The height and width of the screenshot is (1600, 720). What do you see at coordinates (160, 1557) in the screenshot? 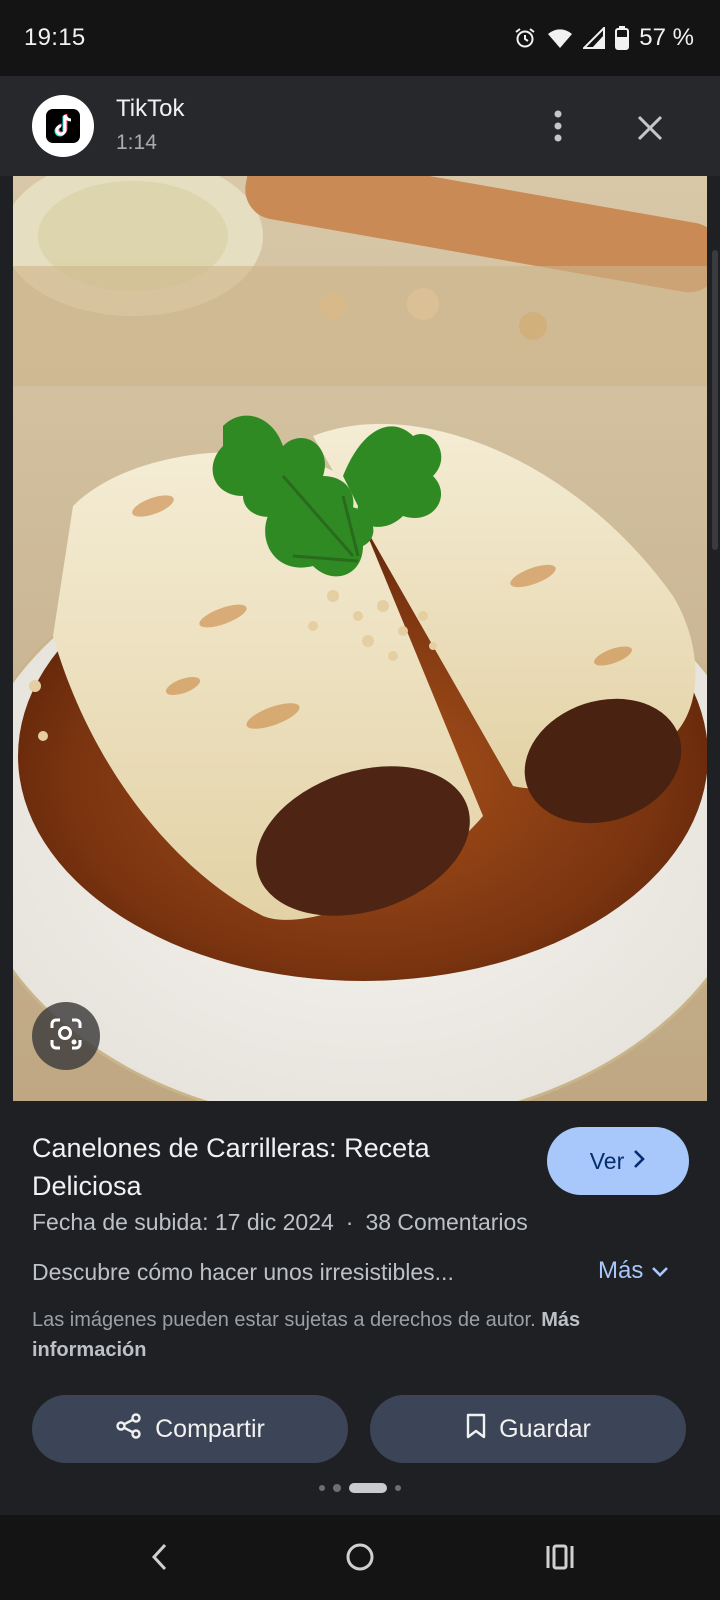
I see `back-icon` at bounding box center [160, 1557].